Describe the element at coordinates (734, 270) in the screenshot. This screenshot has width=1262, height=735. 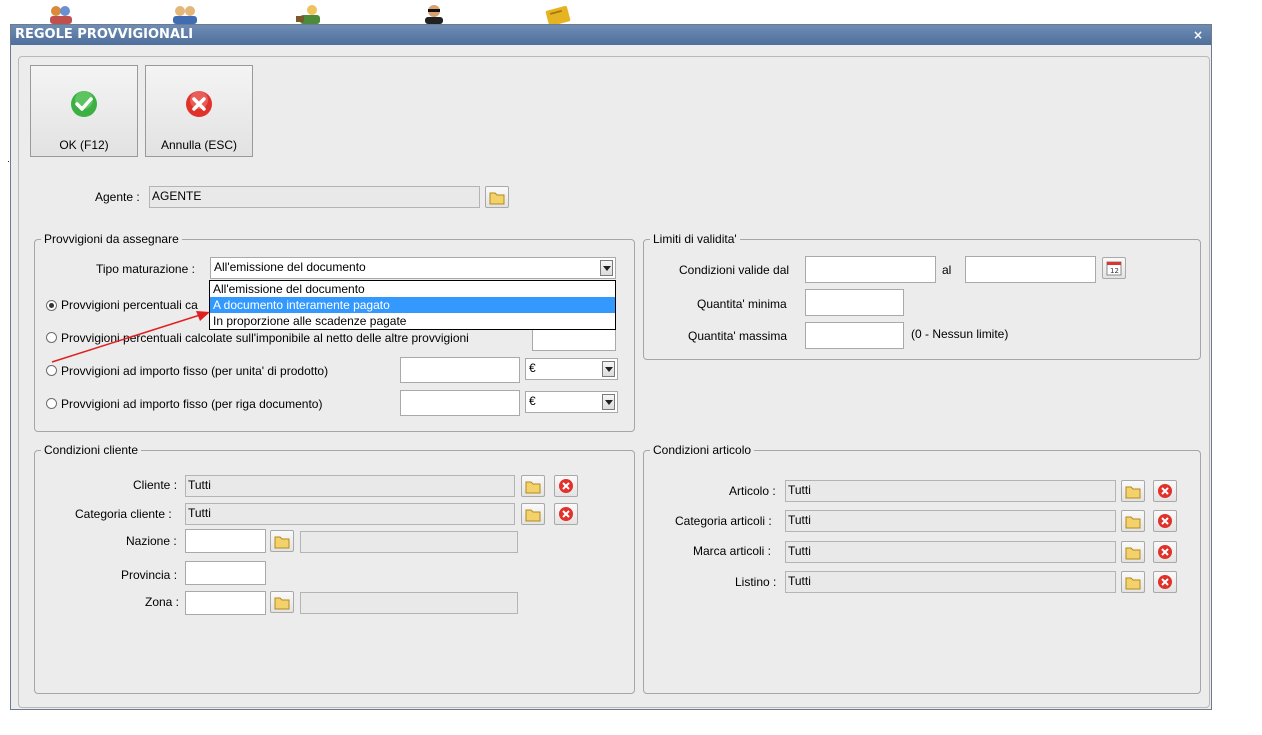
I see `data-dal-label: Condizioni valide dal` at that location.